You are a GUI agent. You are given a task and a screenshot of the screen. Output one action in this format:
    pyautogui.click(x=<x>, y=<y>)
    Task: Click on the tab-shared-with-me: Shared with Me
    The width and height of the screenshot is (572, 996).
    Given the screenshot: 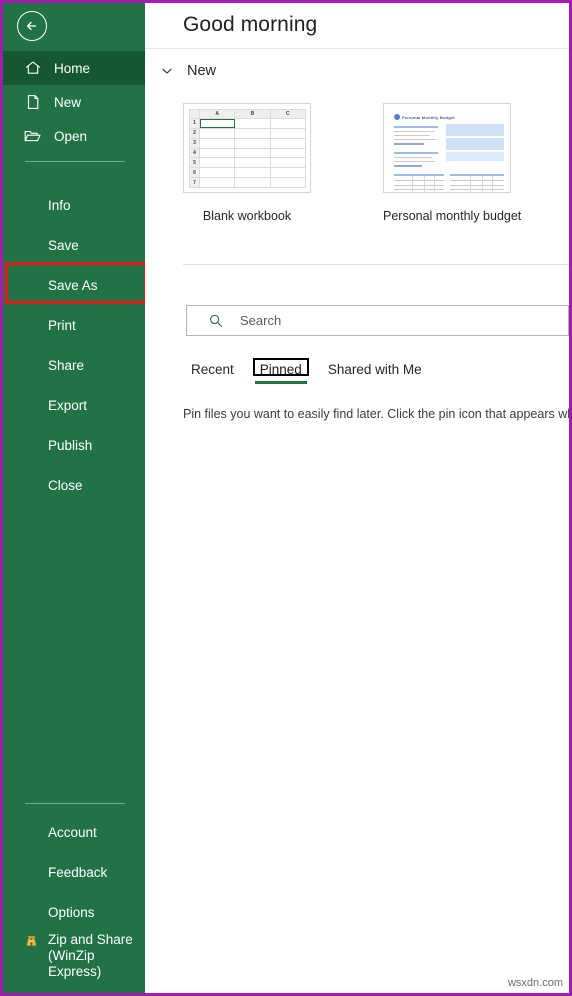 What is the action you would take?
    pyautogui.click(x=375, y=371)
    